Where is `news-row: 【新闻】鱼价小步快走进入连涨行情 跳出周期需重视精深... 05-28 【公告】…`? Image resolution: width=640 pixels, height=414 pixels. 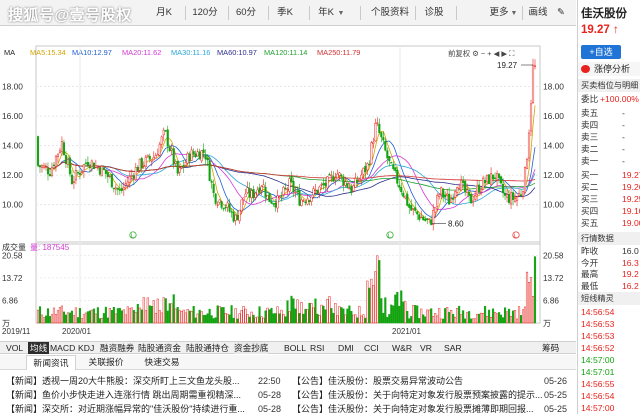
news-row: 【新闻】鱼价小步快走进入连涨行情 跳出周期需重视精深... 05-28 【公告】… is located at coordinates (288, 395).